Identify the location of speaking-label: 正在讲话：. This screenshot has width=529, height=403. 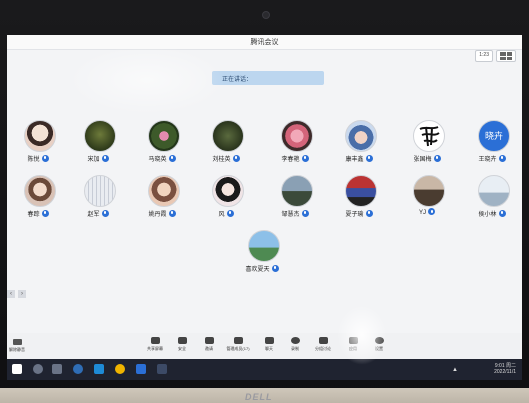
(237, 80).